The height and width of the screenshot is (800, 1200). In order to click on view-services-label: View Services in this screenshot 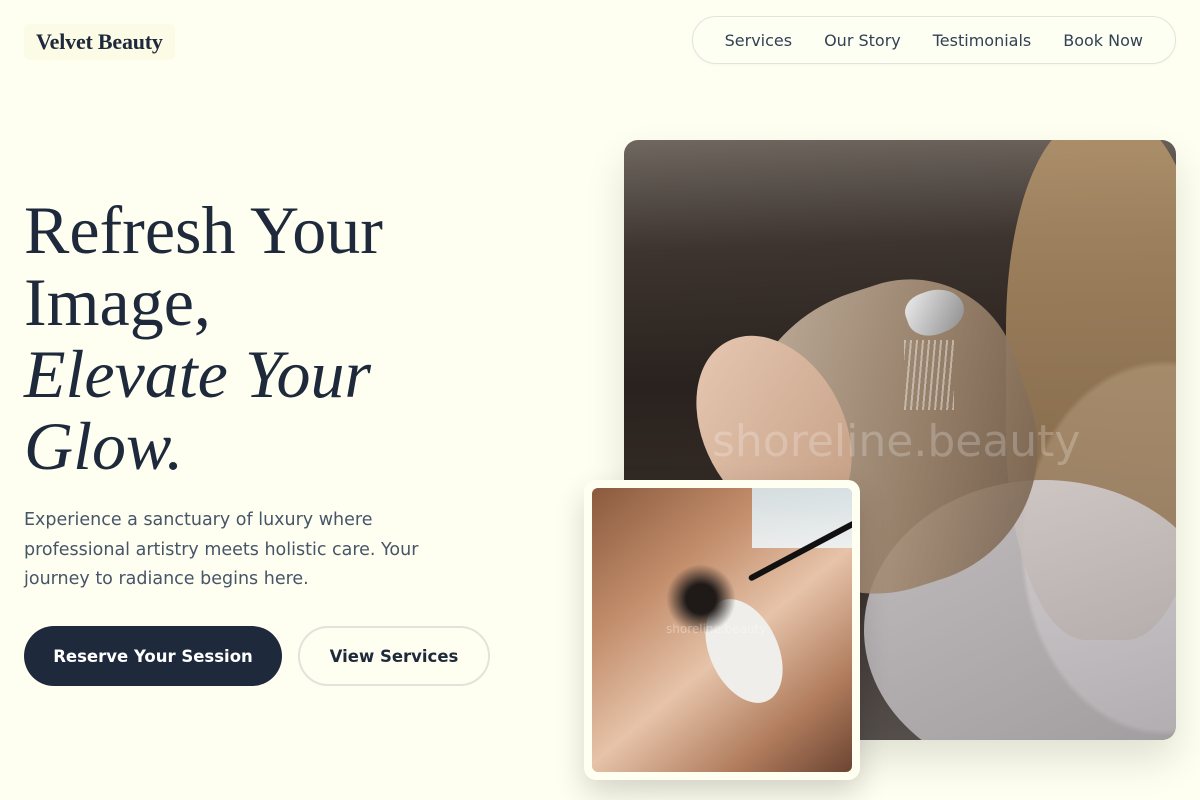, I will do `click(394, 656)`.